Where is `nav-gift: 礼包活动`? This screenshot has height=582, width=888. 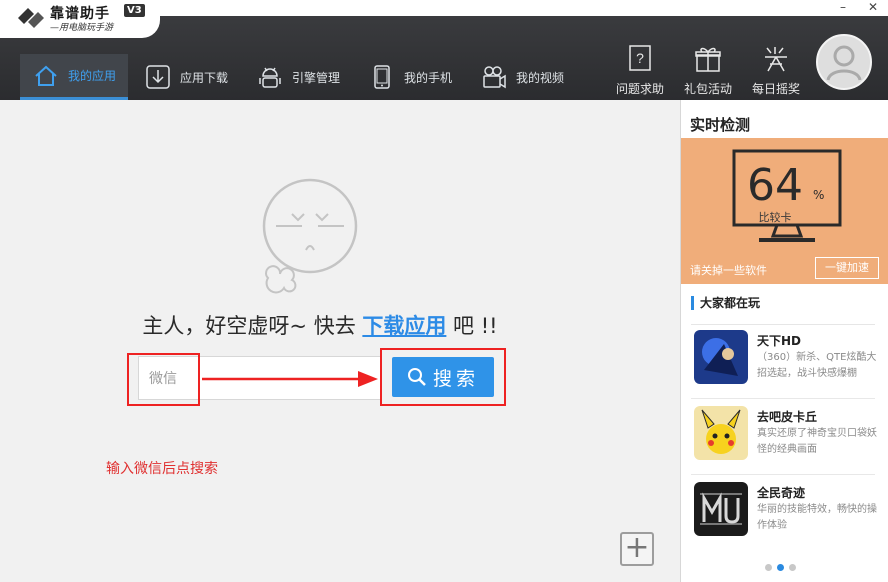
nav-gift: 礼包活动 is located at coordinates (708, 70).